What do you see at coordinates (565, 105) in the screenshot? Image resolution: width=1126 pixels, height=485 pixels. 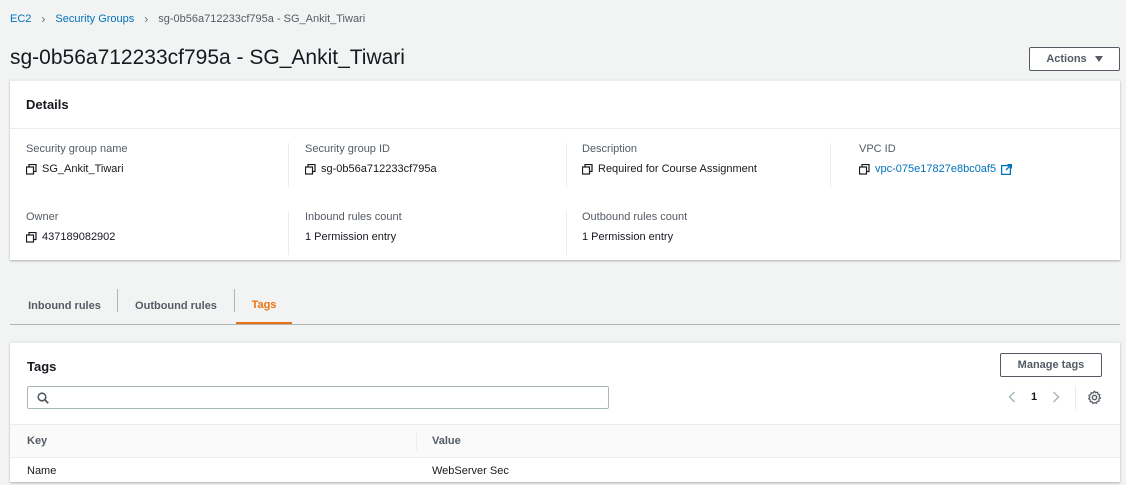 I see `details-header: Details` at bounding box center [565, 105].